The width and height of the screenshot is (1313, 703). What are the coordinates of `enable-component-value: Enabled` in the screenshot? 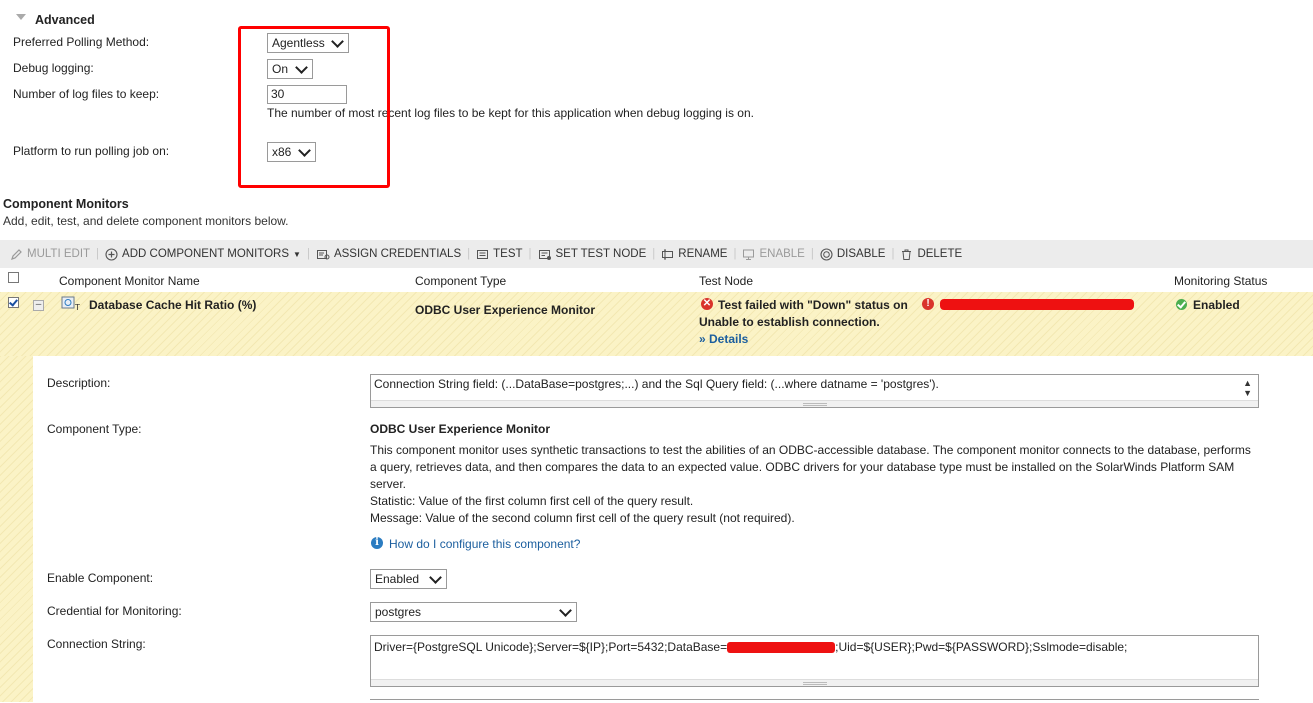 It's located at (397, 579).